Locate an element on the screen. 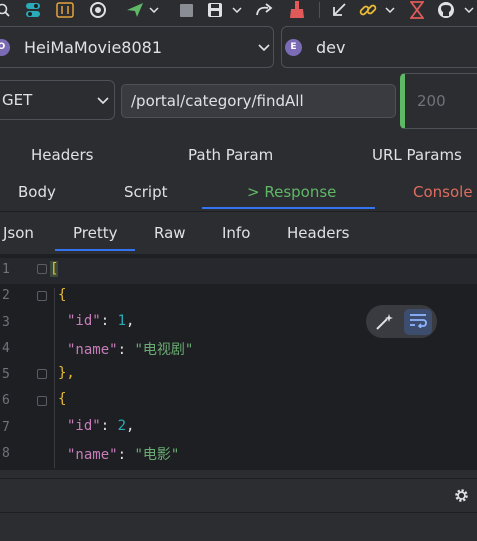 This screenshot has height=541, width=477. line-number: 2 is located at coordinates (6, 295).